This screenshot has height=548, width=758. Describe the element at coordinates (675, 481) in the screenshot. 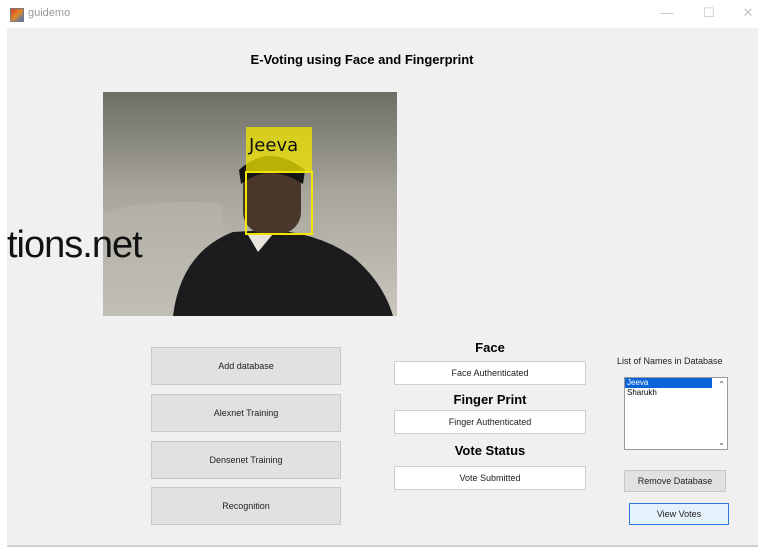

I see `remove-database-button: Remove Database` at that location.